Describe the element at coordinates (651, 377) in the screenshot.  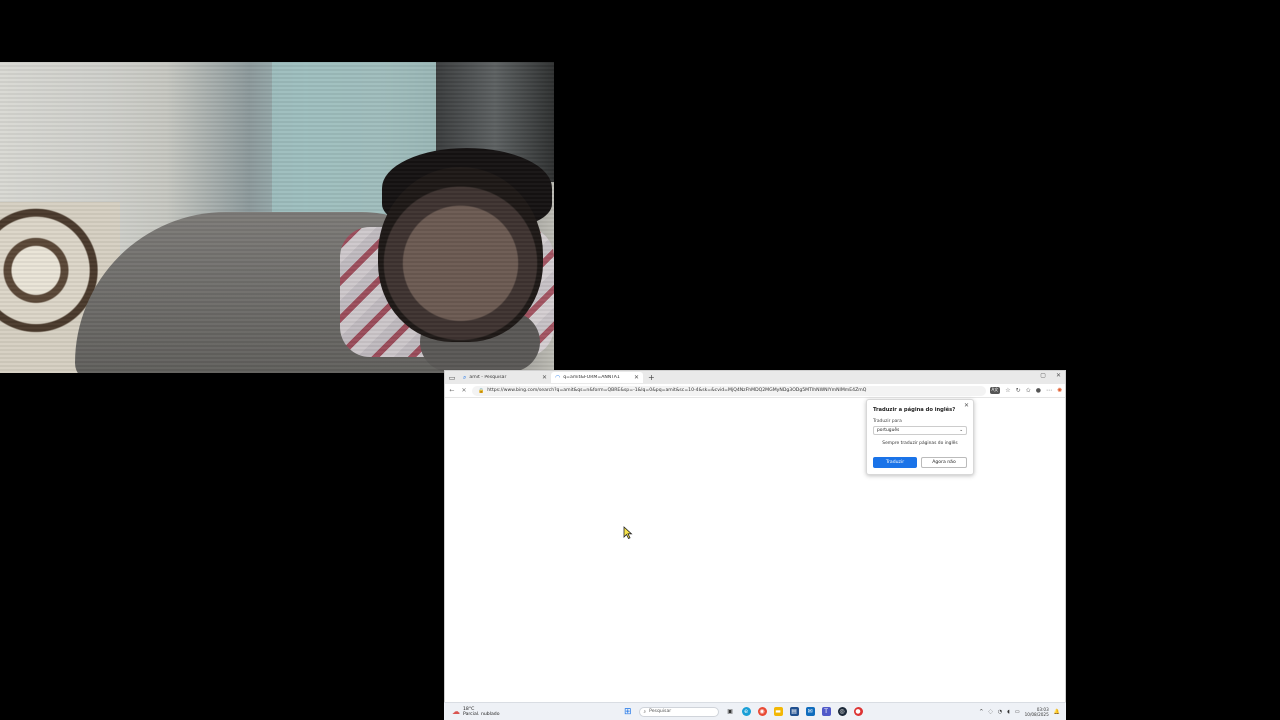
I see `new-tab-button: +` at that location.